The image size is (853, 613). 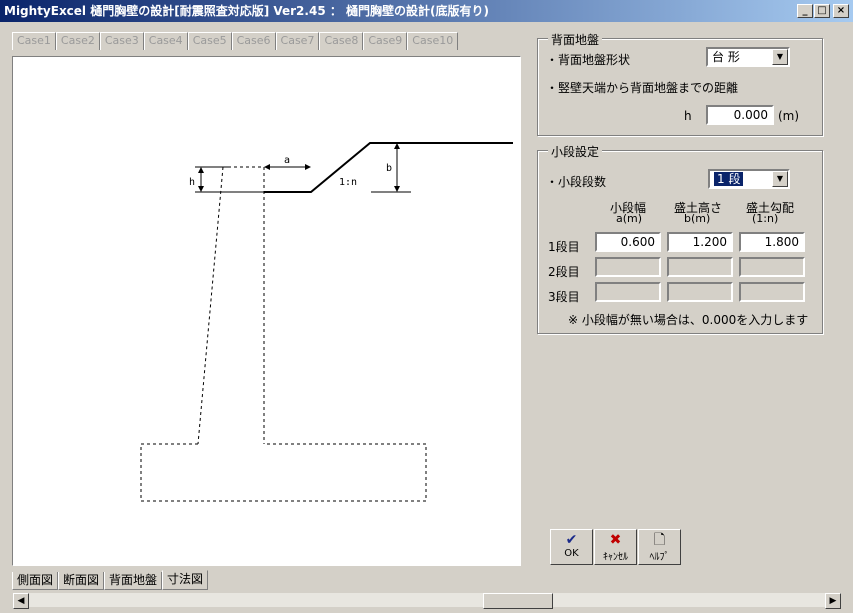 What do you see at coordinates (789, 116) in the screenshot?
I see `h-unit-label: (m)` at bounding box center [789, 116].